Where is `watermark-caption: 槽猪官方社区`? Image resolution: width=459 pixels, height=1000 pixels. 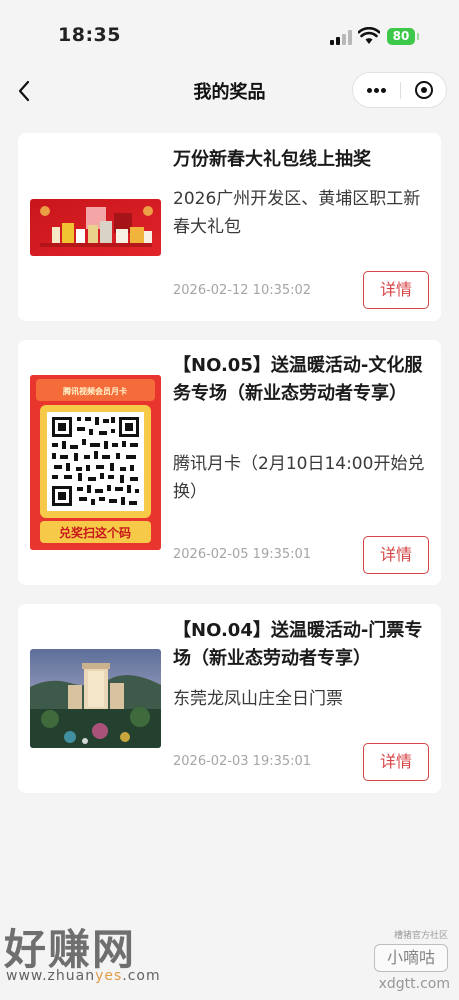
watermark-caption: 槽猪官方社区 is located at coordinates (420, 936).